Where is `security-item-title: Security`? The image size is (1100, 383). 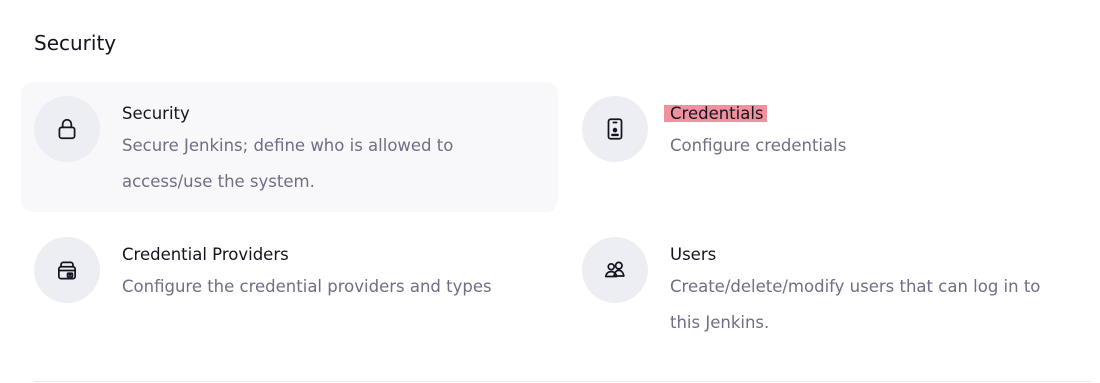
security-item-title: Security is located at coordinates (156, 113).